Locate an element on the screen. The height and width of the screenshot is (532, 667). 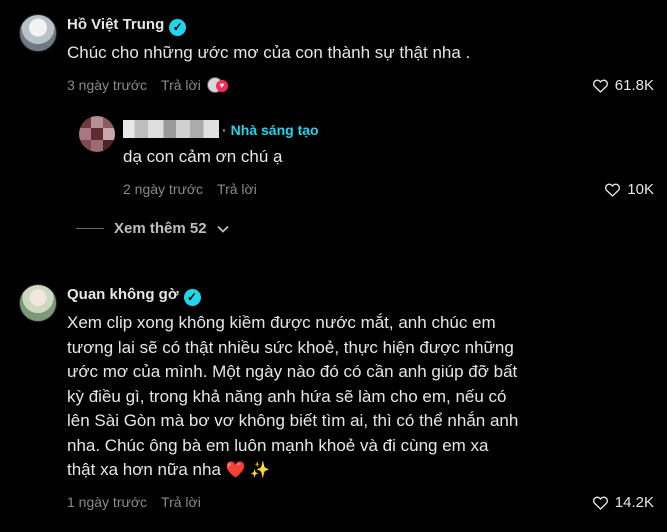
timestamp: 1 ngày trước is located at coordinates (107, 502).